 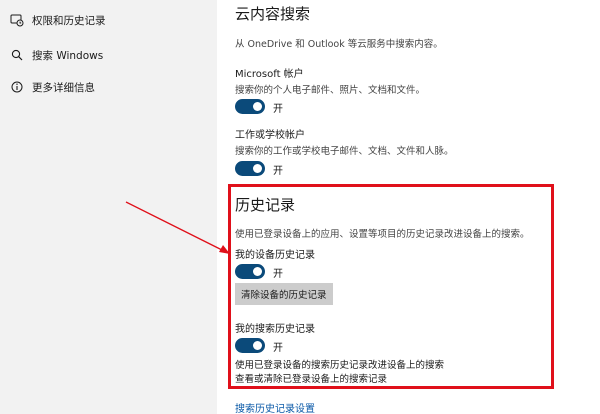 What do you see at coordinates (108, 87) in the screenshot?
I see `sidebar-item-more-details: 更多详细信息` at bounding box center [108, 87].